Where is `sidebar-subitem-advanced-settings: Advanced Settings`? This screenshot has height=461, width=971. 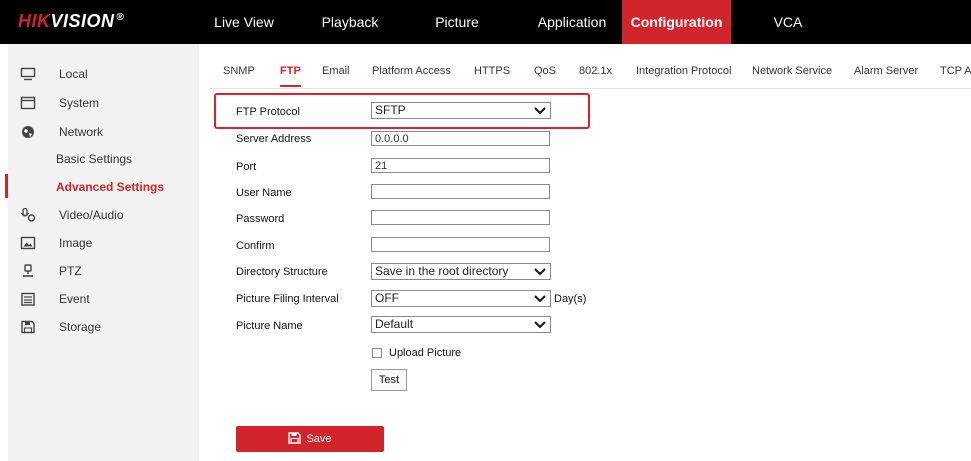
sidebar-subitem-advanced-settings: Advanced Settings is located at coordinates (103, 187).